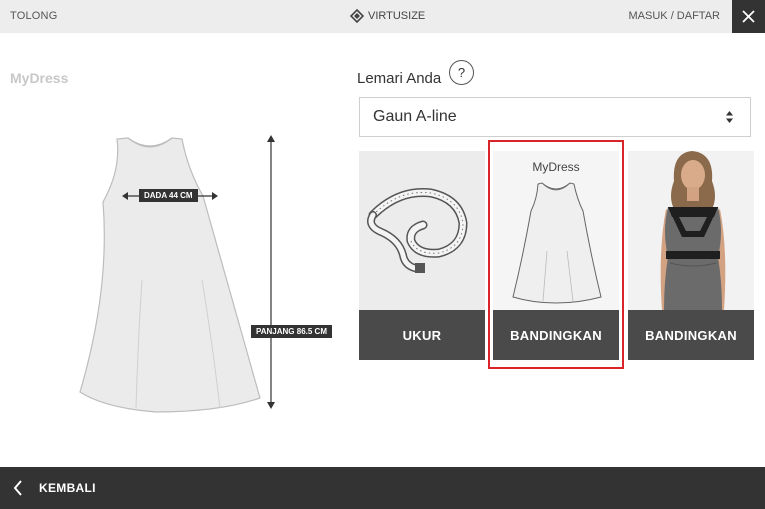 This screenshot has height=509, width=765. What do you see at coordinates (39, 78) in the screenshot?
I see `item-title: MyDress` at bounding box center [39, 78].